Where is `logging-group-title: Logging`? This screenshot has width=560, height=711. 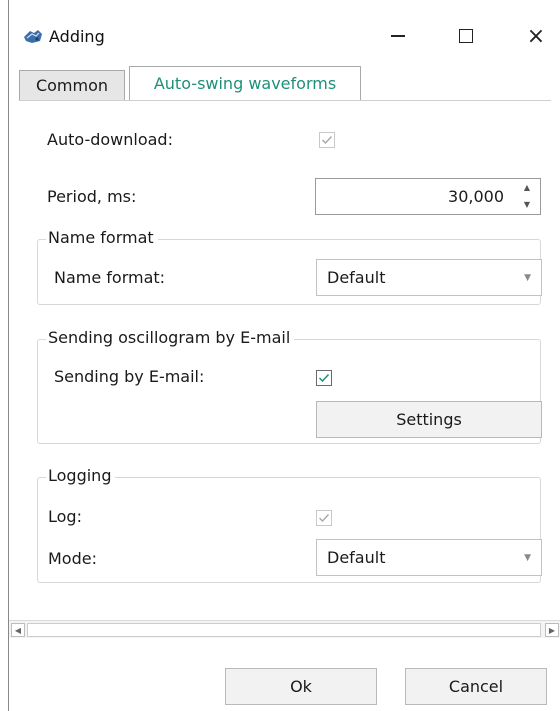
logging-group-title: Logging is located at coordinates (81, 475).